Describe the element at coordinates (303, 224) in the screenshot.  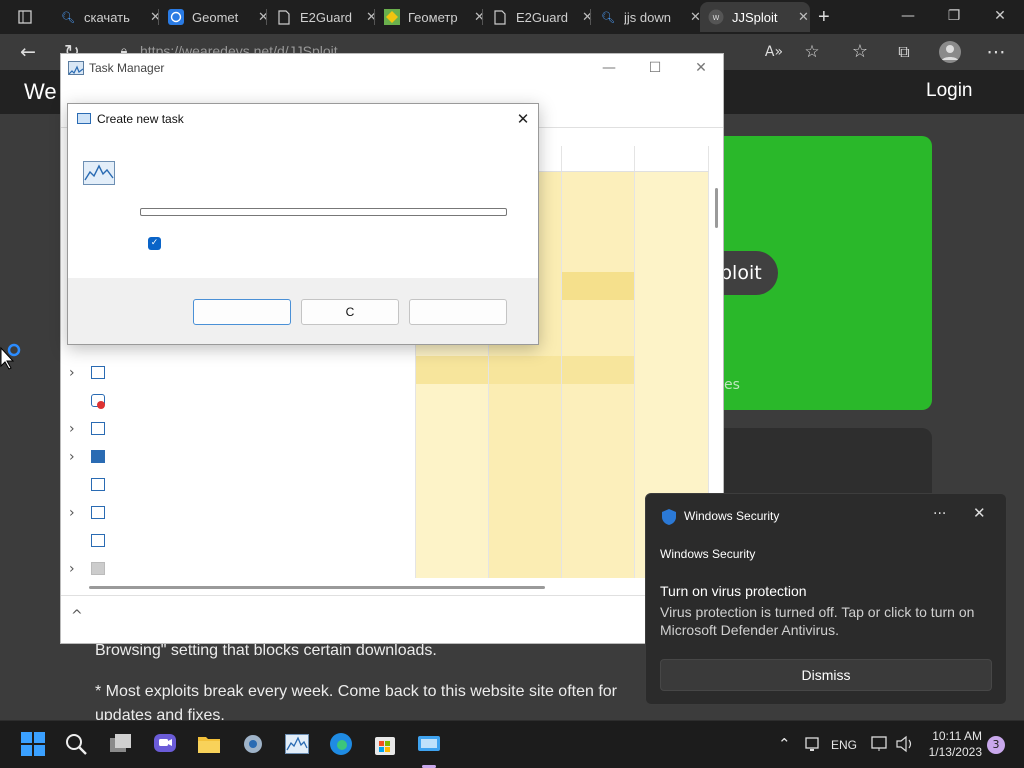
I see `create-new-task-dialog: Create new task ✕ ✓ C` at that location.